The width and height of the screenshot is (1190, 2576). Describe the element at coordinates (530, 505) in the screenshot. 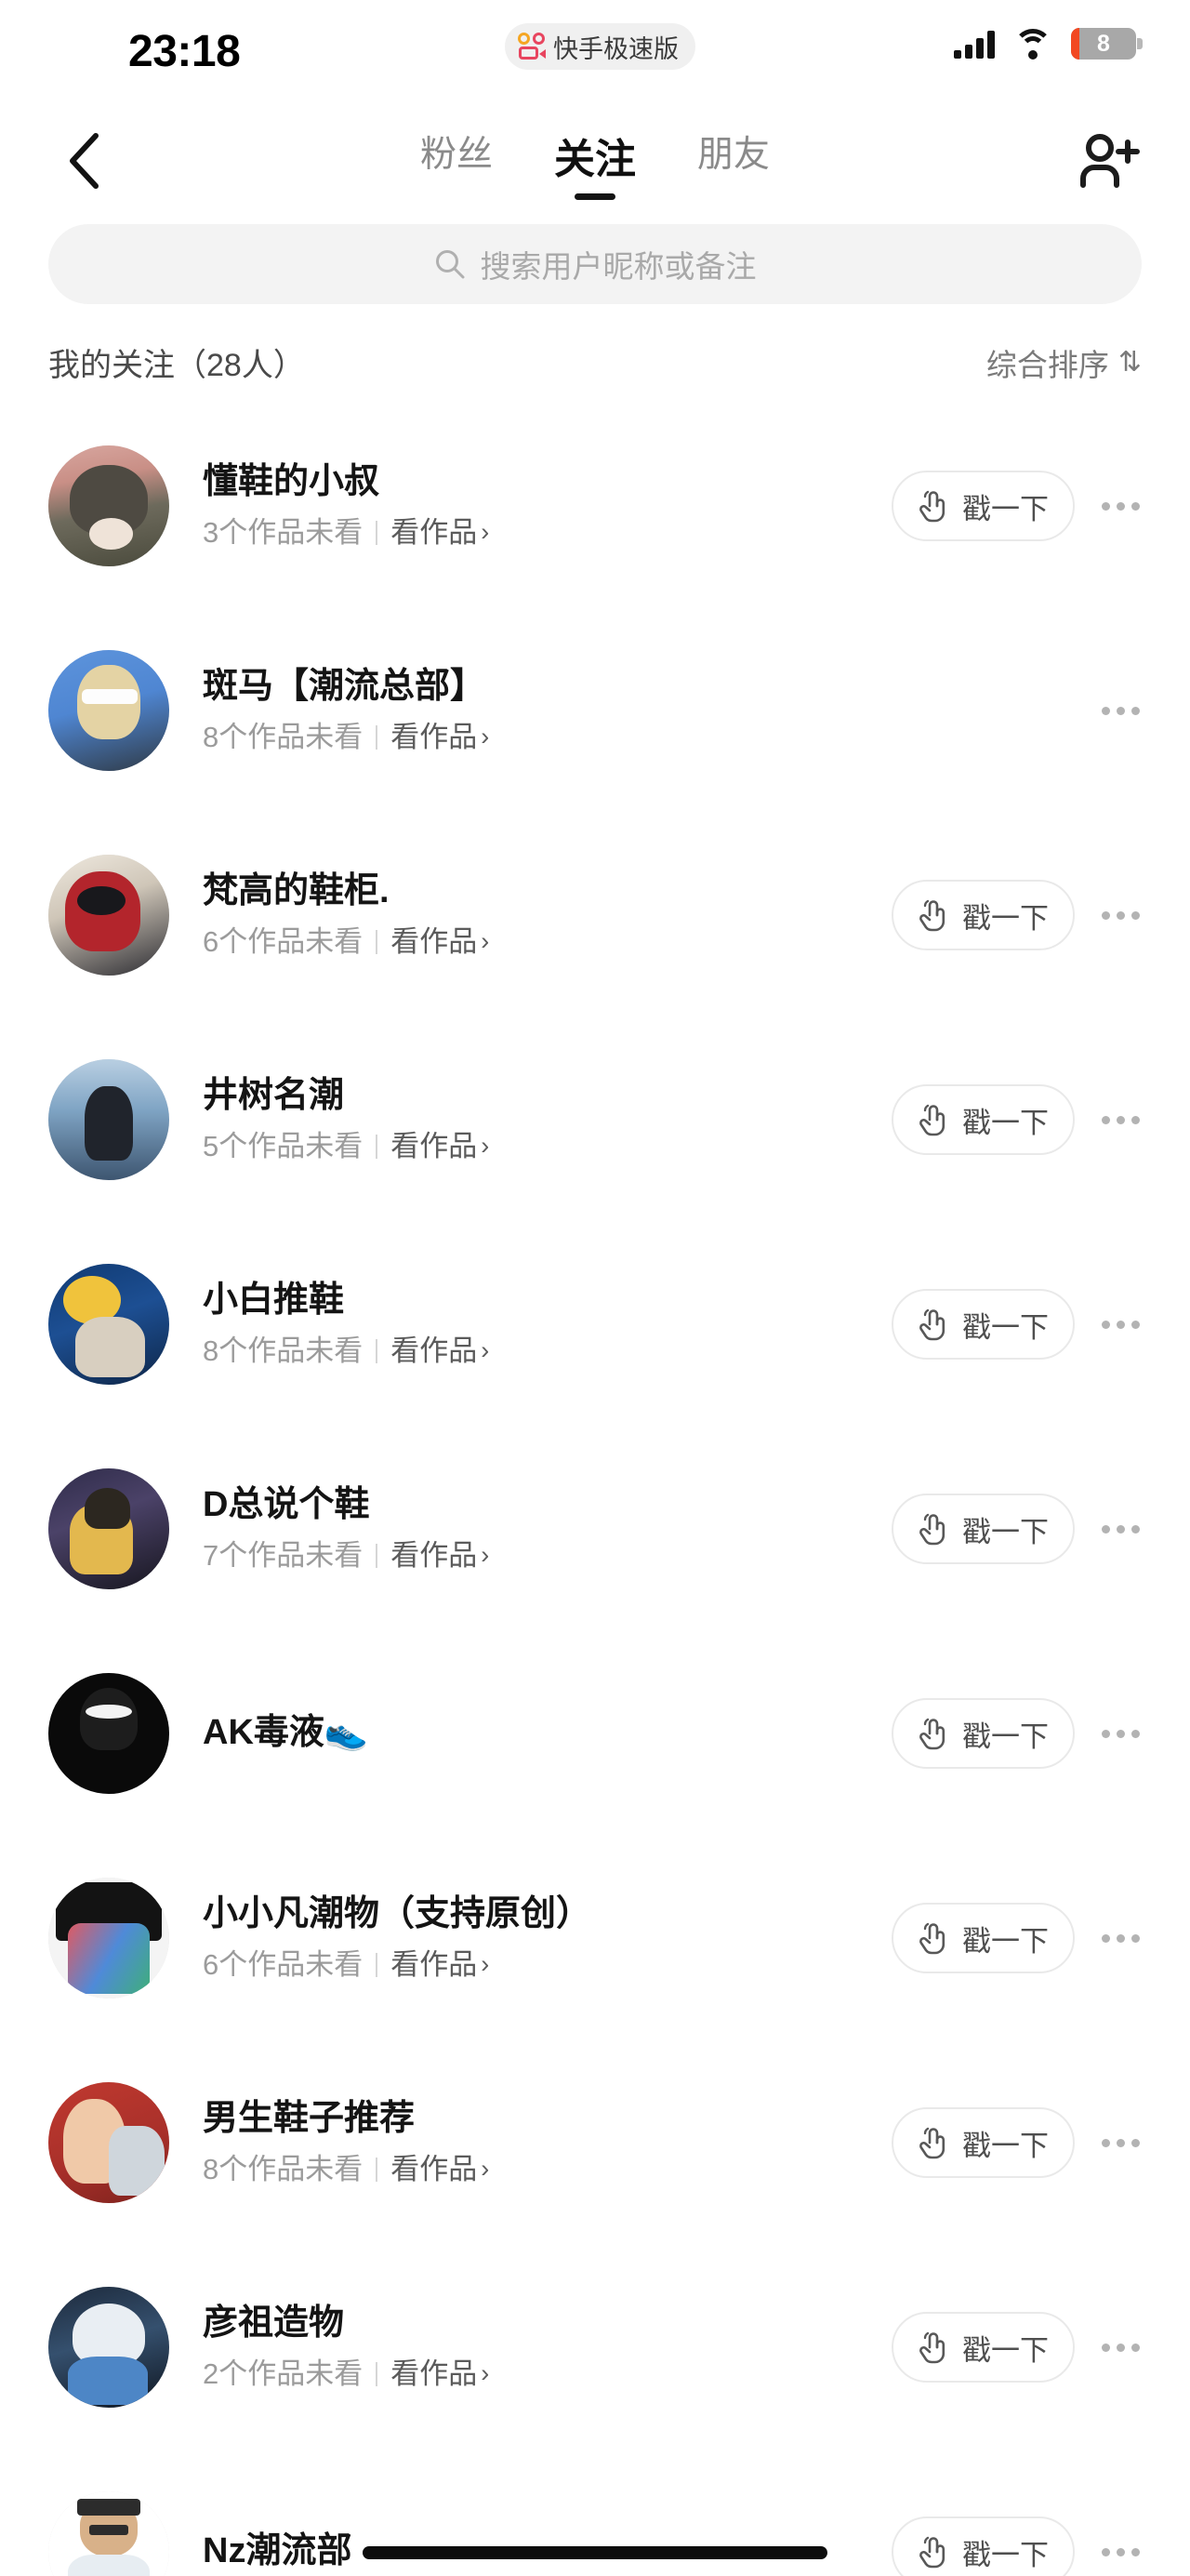

I see `row-text-block: 懂鞋的小叔 3个作品未看 看作品 ›` at that location.